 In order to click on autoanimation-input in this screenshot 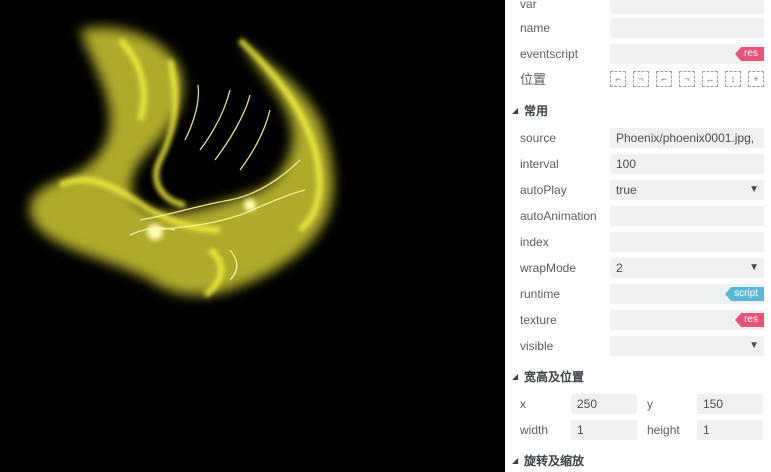, I will do `click(687, 216)`.